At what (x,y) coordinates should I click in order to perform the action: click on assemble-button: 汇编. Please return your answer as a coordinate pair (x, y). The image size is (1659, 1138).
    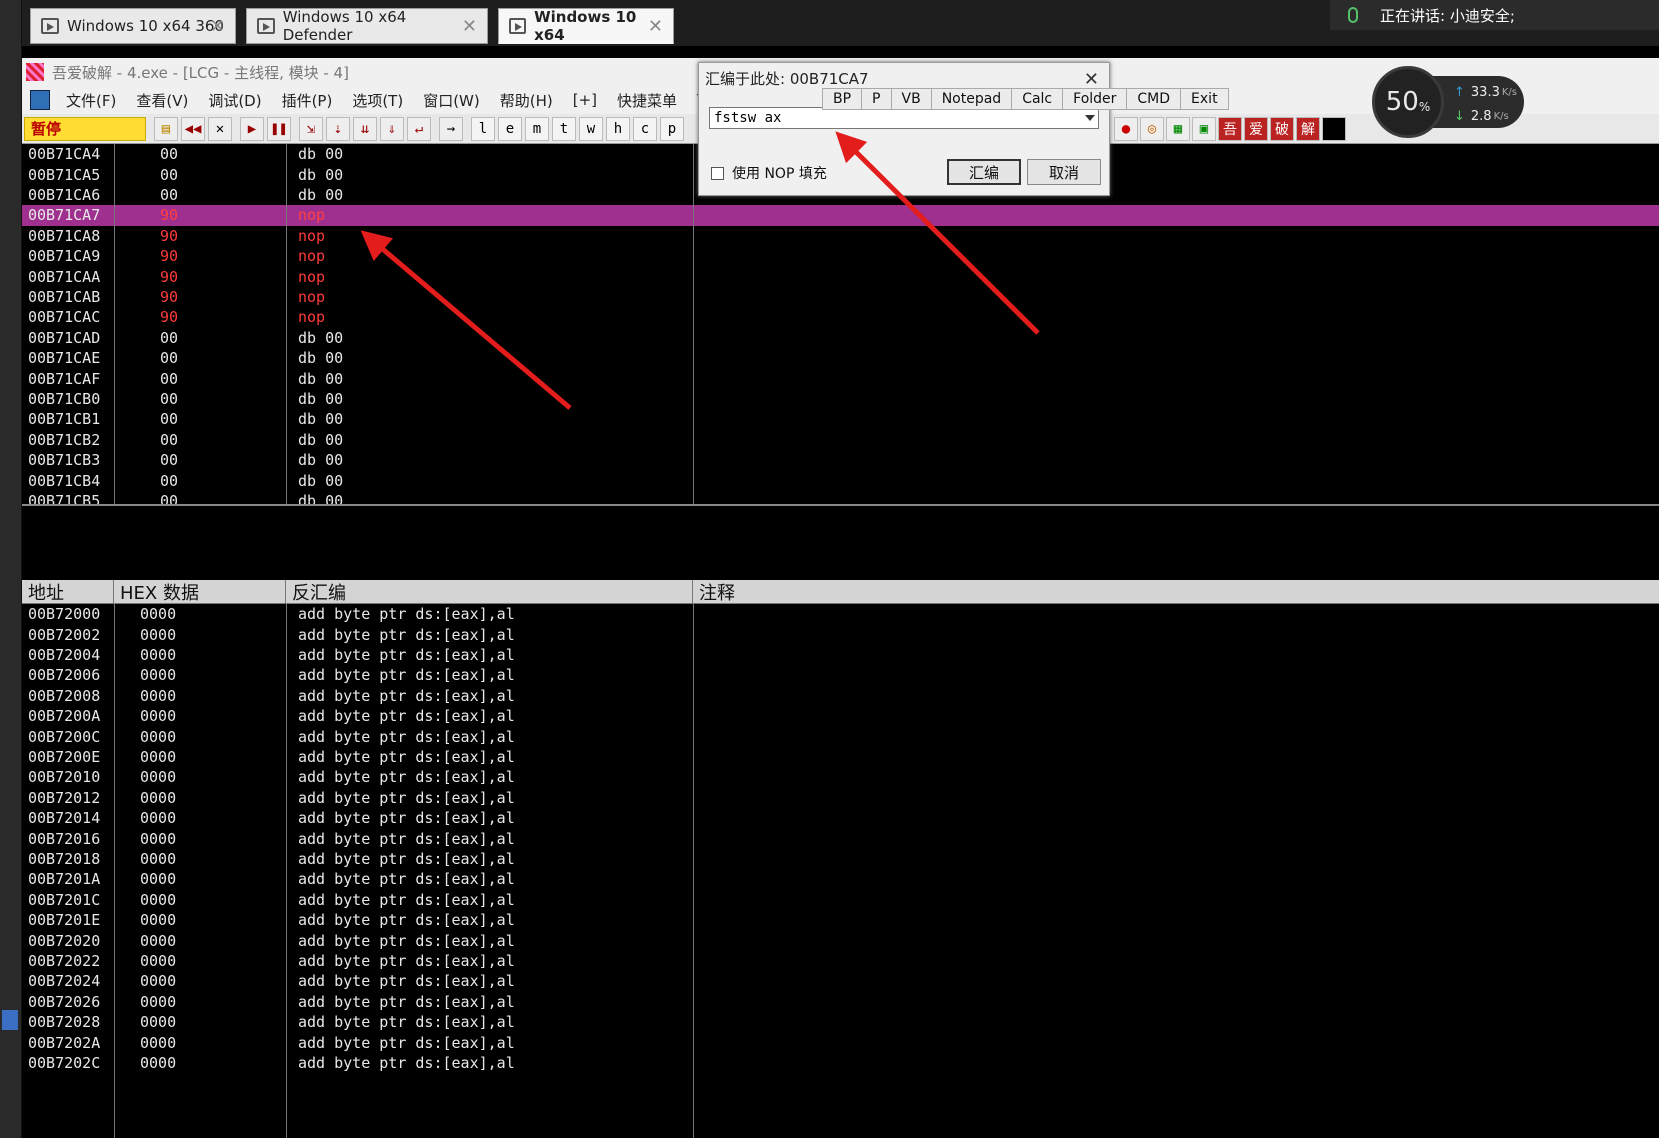
    Looking at the image, I should click on (984, 172).